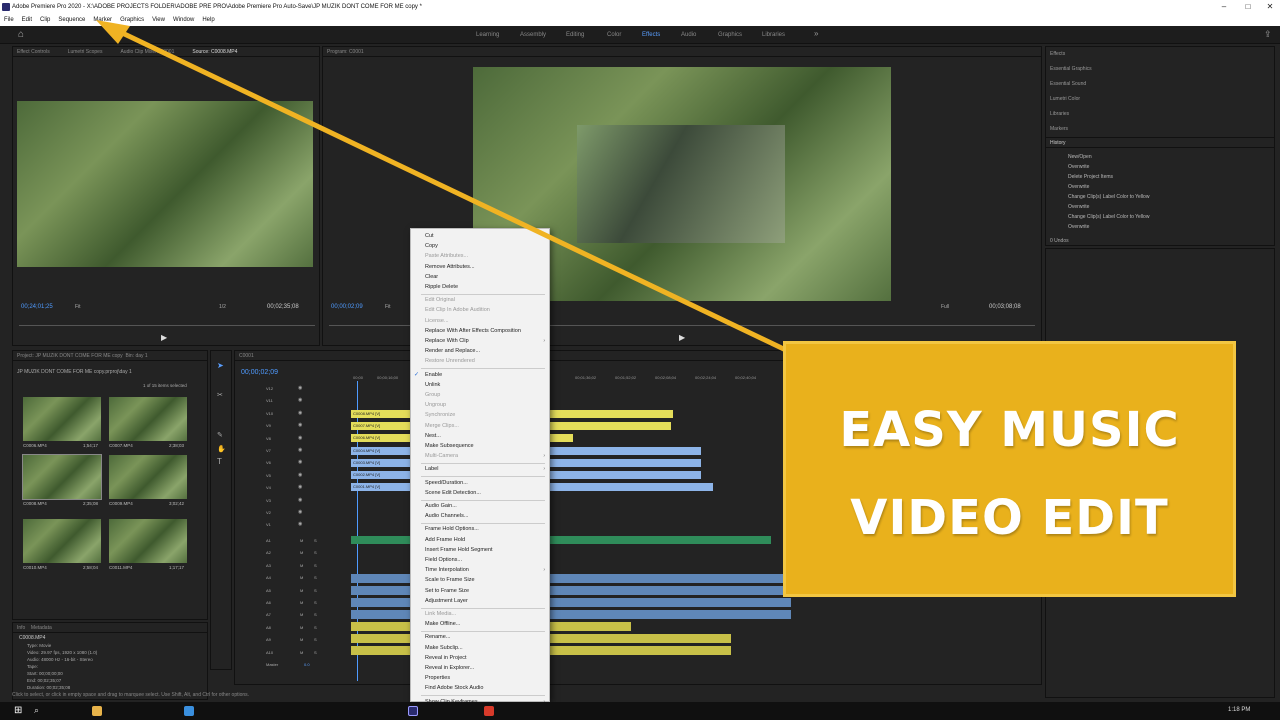  I want to click on app-taskbar-icon, so click(489, 711).